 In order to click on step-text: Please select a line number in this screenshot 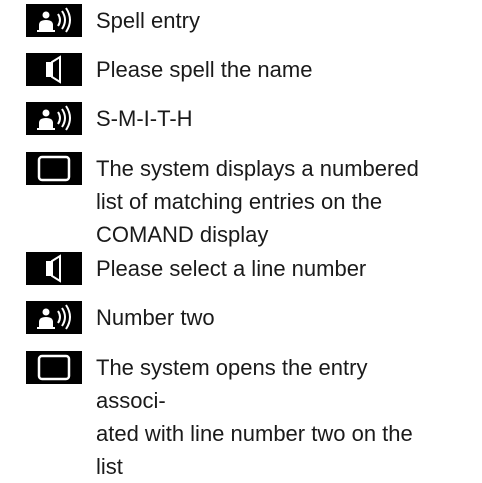, I will do `click(231, 268)`.